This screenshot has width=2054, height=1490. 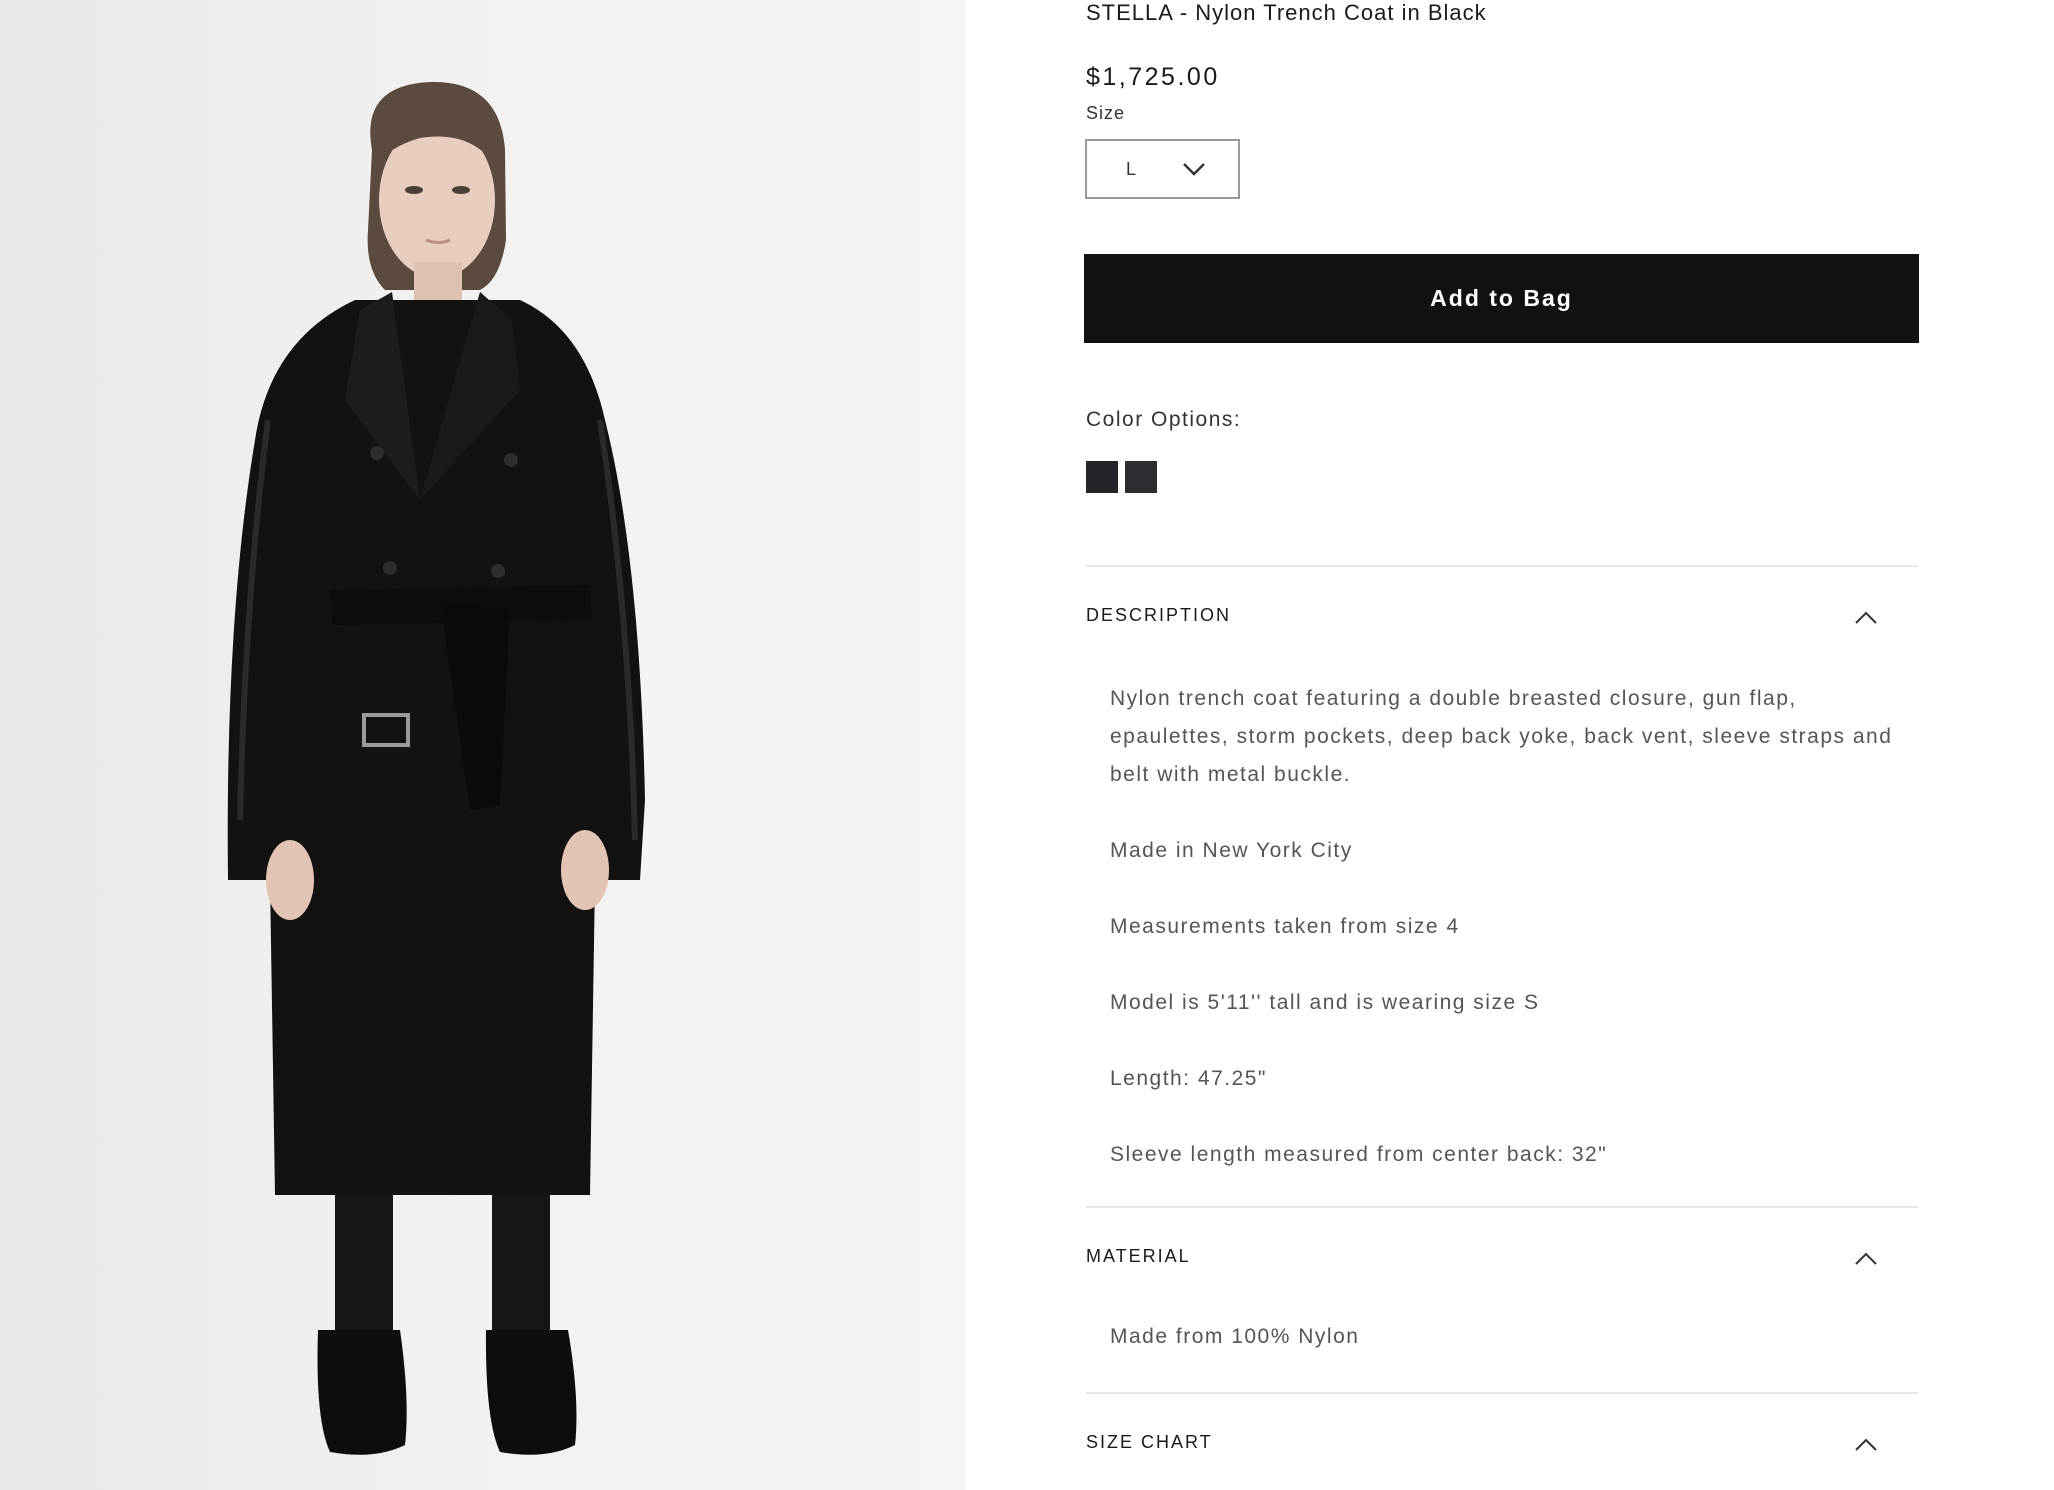 I want to click on size-dropdown: L, so click(x=1162, y=169).